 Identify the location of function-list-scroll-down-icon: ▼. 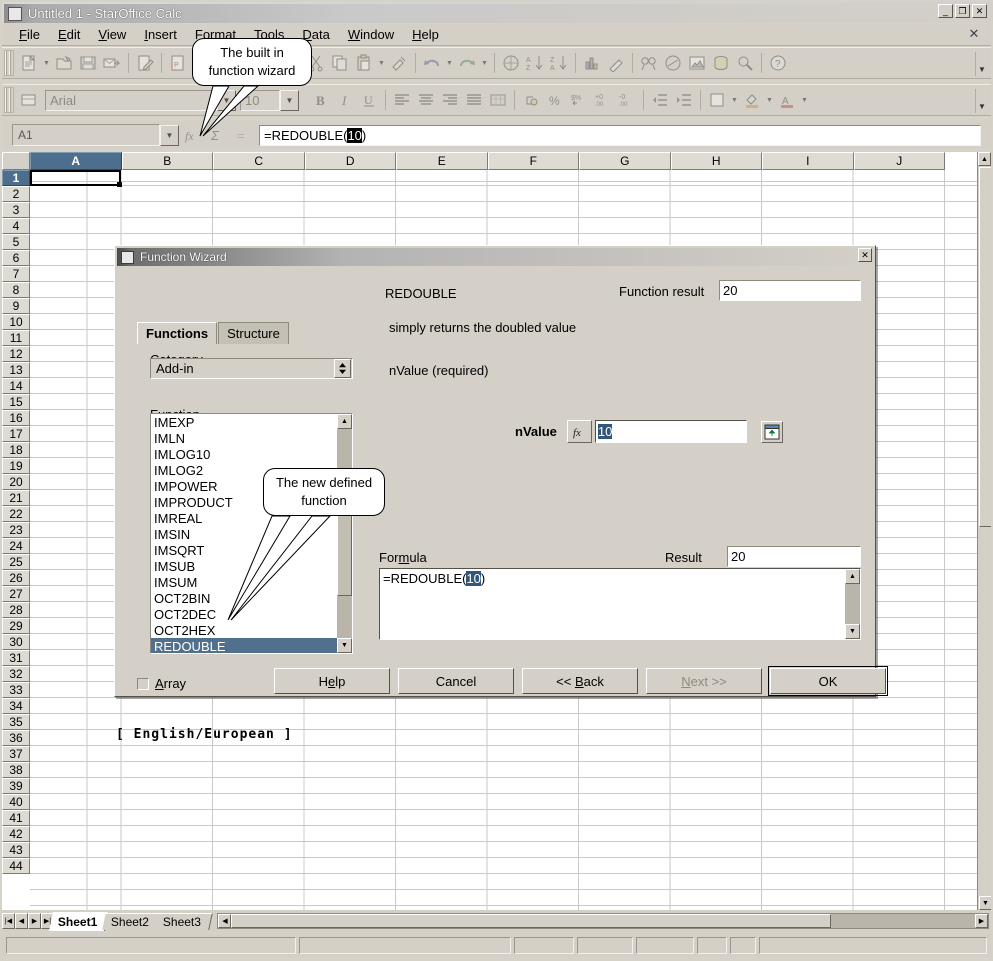
(344, 645).